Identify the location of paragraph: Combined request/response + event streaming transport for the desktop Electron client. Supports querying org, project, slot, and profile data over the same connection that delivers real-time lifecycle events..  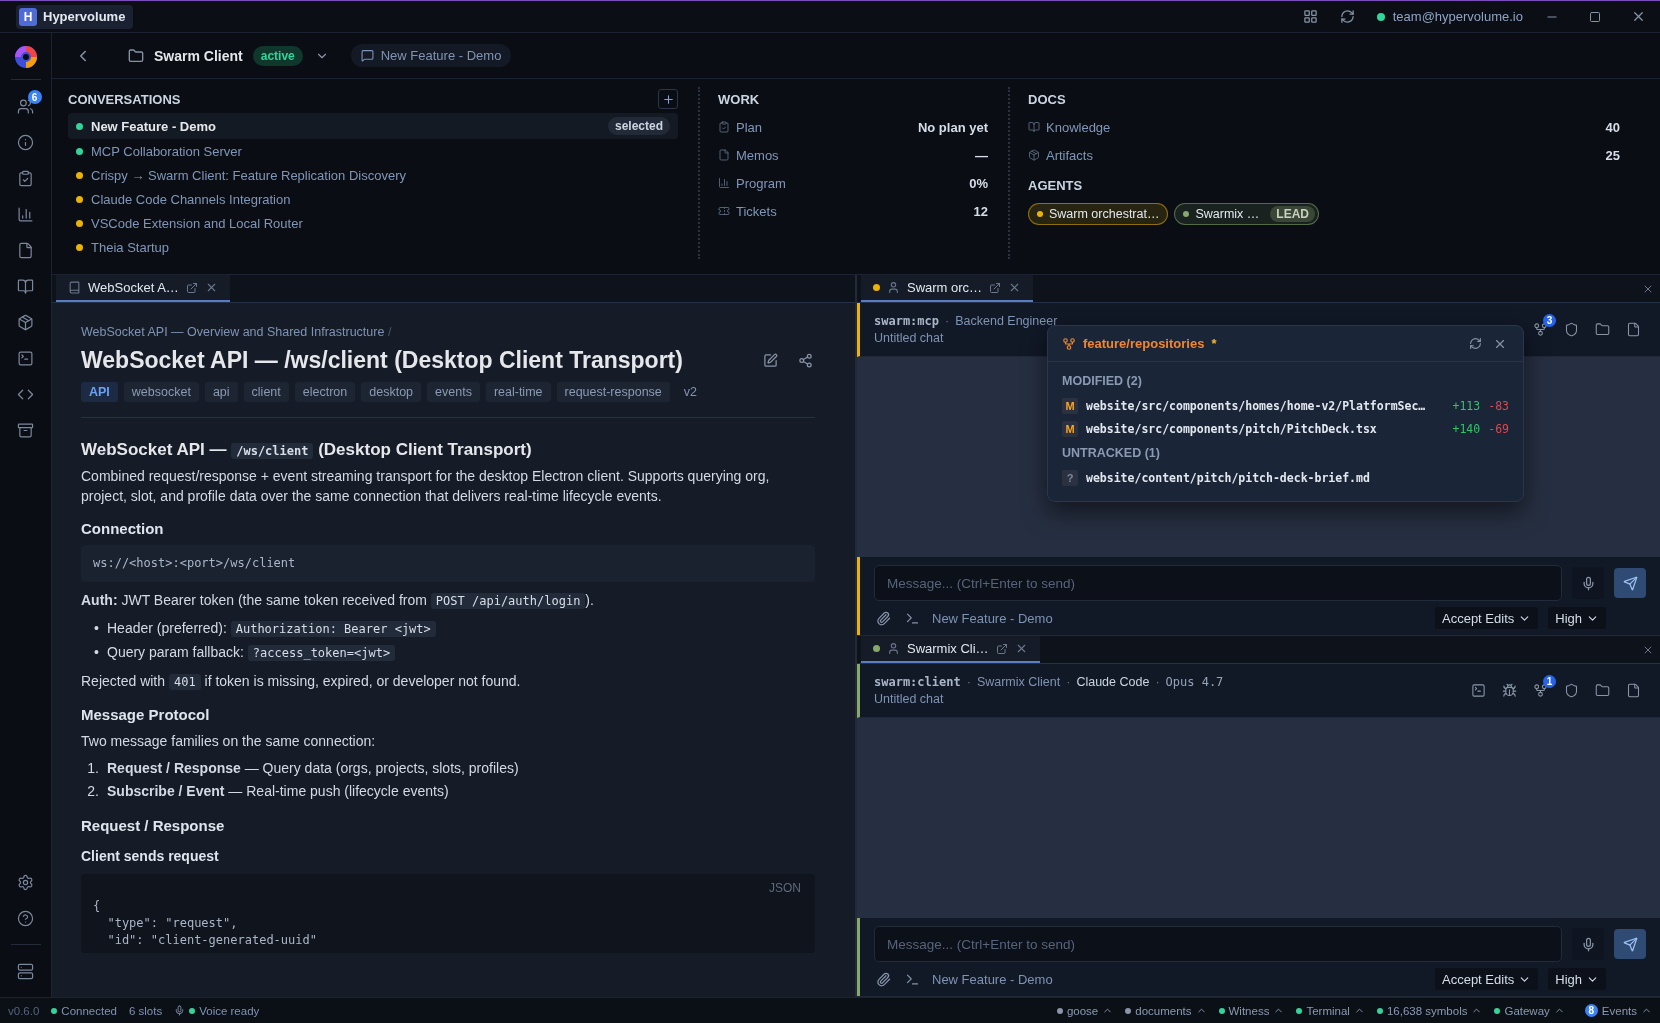
(426, 486).